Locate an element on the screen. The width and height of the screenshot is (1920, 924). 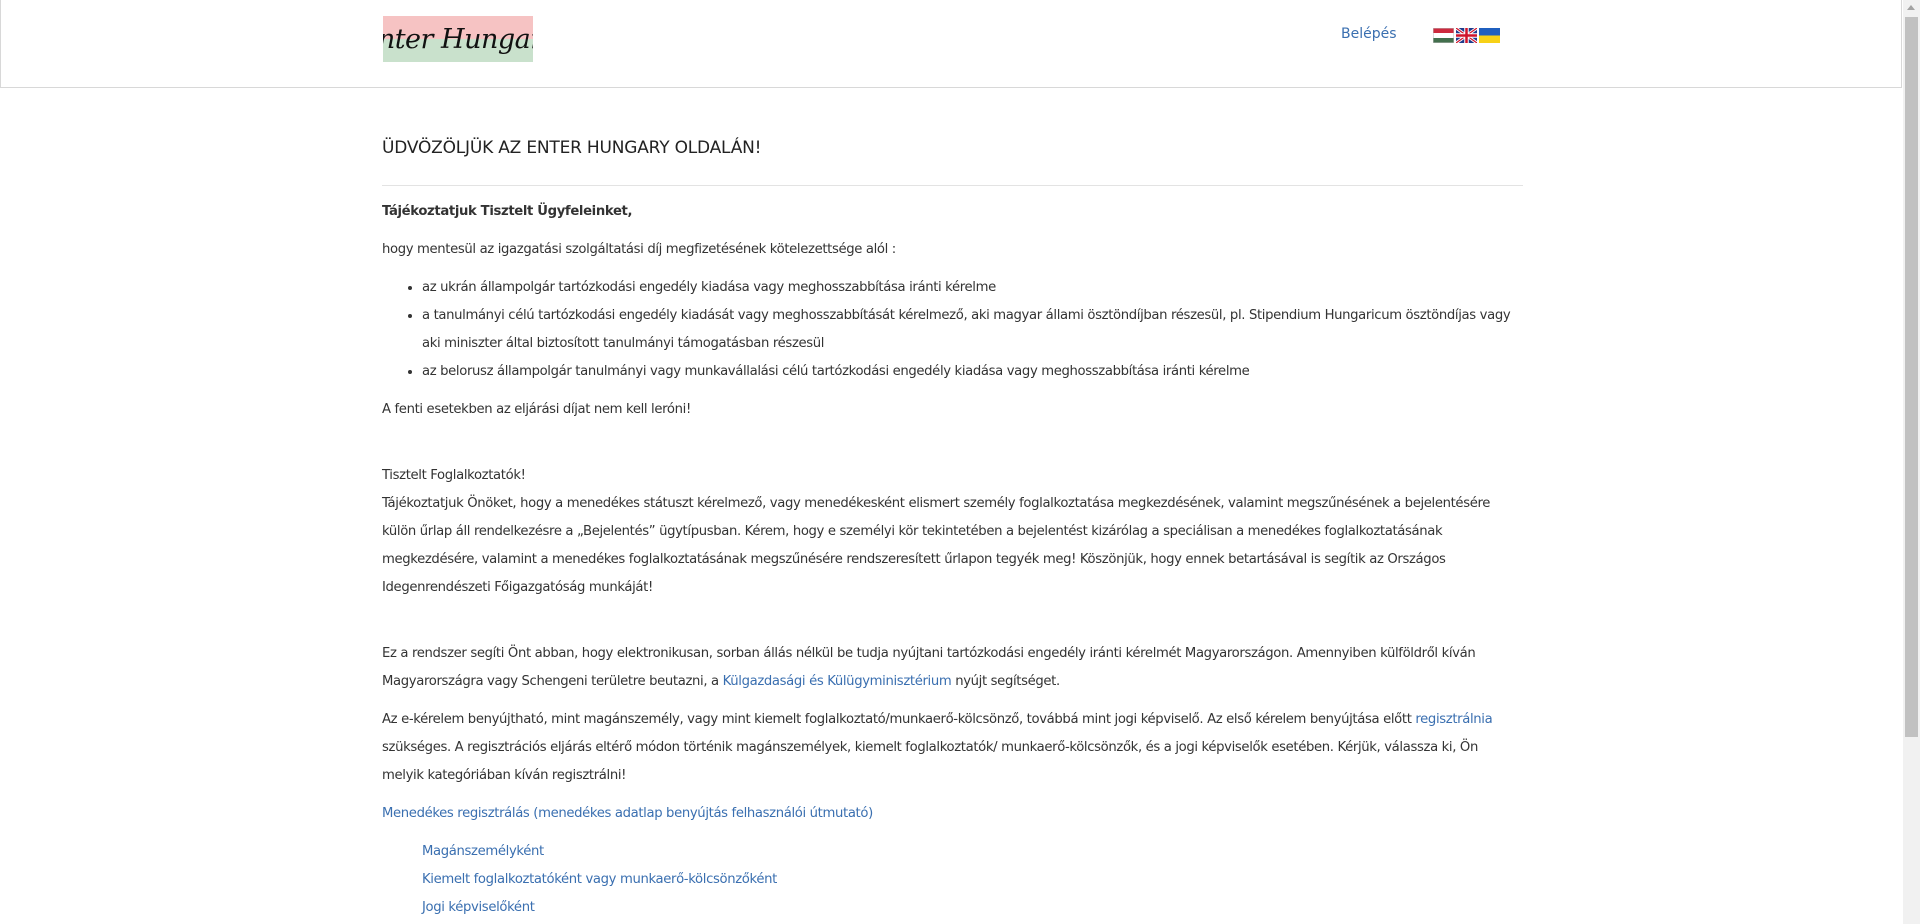
hungarian-flag-icon is located at coordinates (1443, 35).